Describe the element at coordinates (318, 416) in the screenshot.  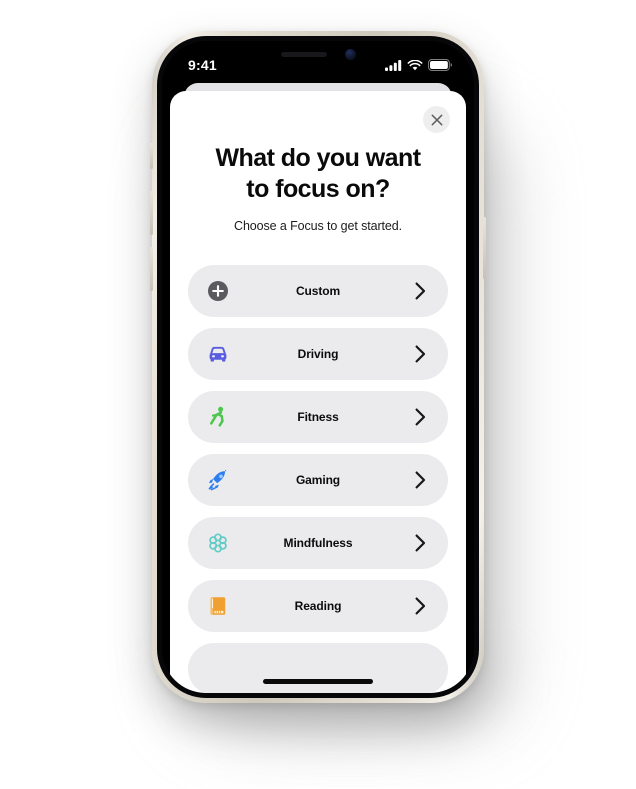
I see `focus-option-fitness: Fitness` at that location.